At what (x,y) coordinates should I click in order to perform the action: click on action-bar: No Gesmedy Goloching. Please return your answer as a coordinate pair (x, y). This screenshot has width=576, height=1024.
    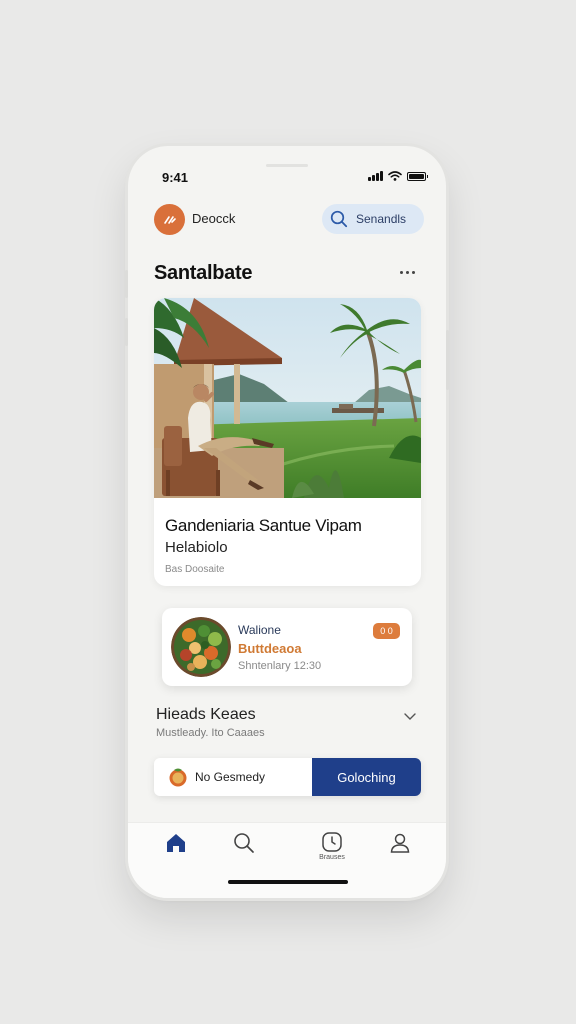
    Looking at the image, I should click on (287, 777).